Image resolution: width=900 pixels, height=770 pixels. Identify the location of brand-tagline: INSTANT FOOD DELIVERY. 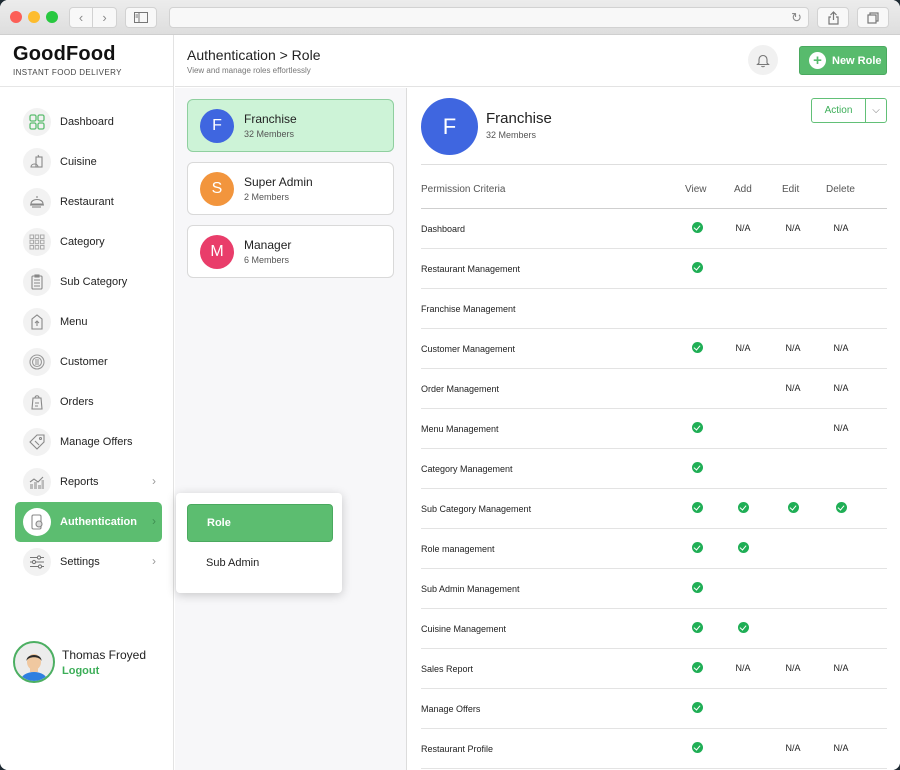
(67, 72).